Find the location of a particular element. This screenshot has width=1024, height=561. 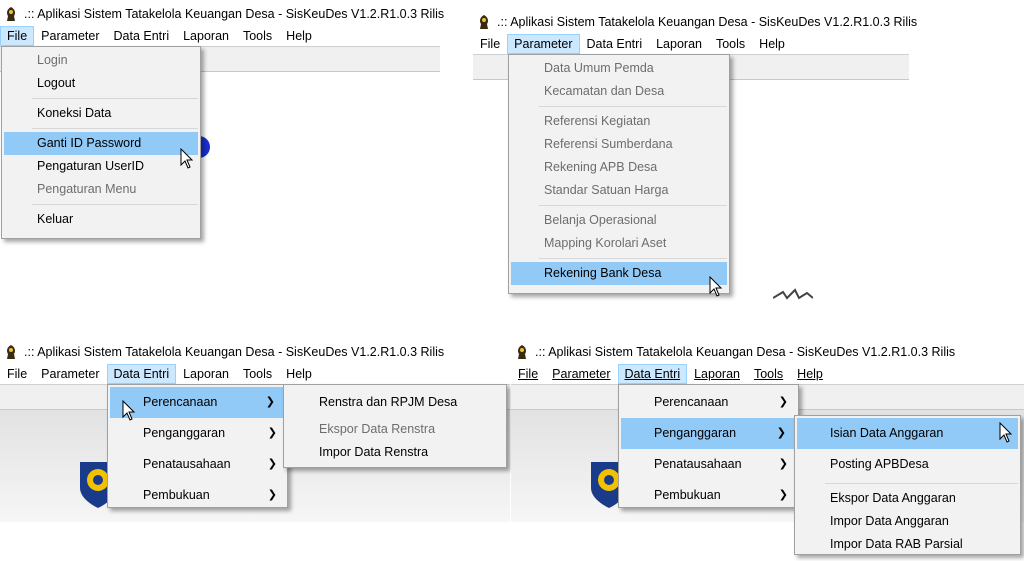

menu-item-standar-satuan-harga: Standar Satuan Harga is located at coordinates (619, 190).